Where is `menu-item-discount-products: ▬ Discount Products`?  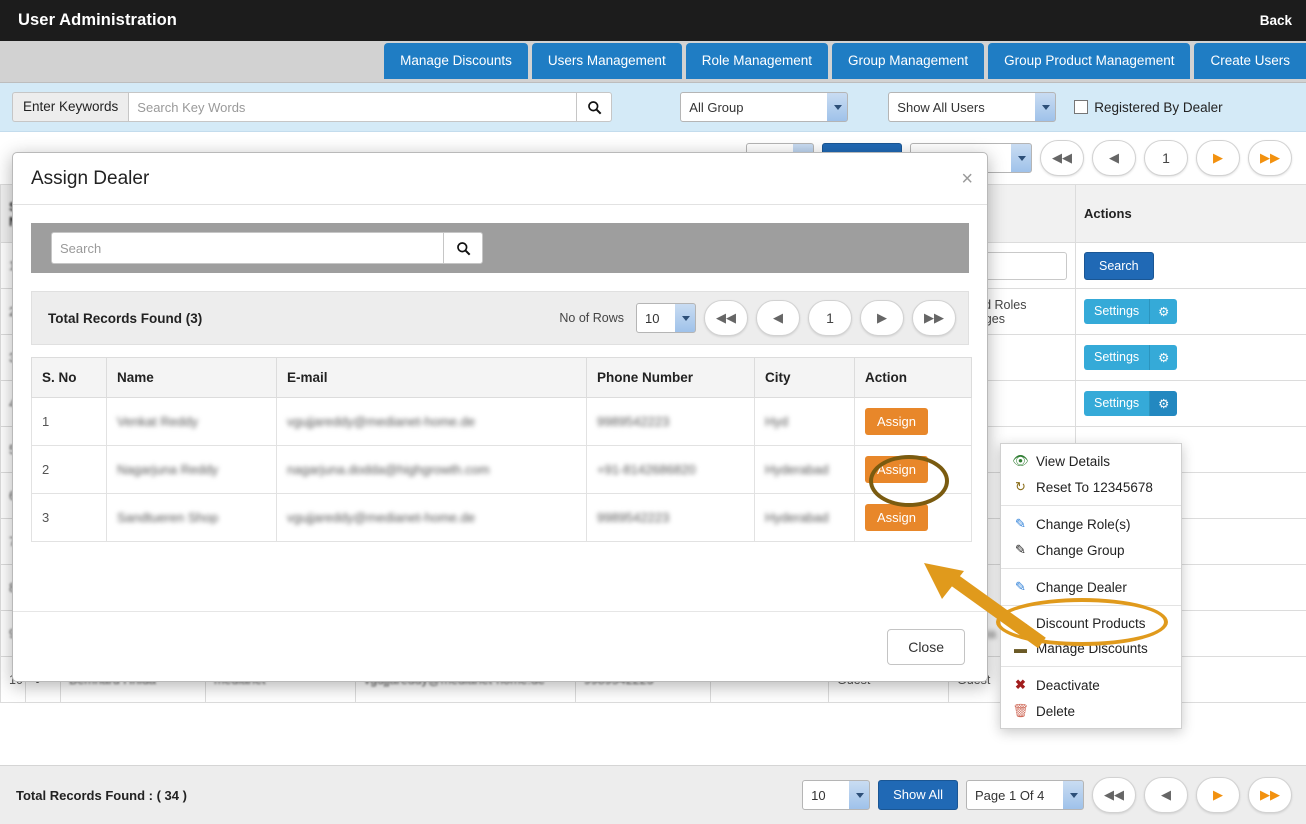
menu-item-discount-products: ▬ Discount Products is located at coordinates (1091, 623).